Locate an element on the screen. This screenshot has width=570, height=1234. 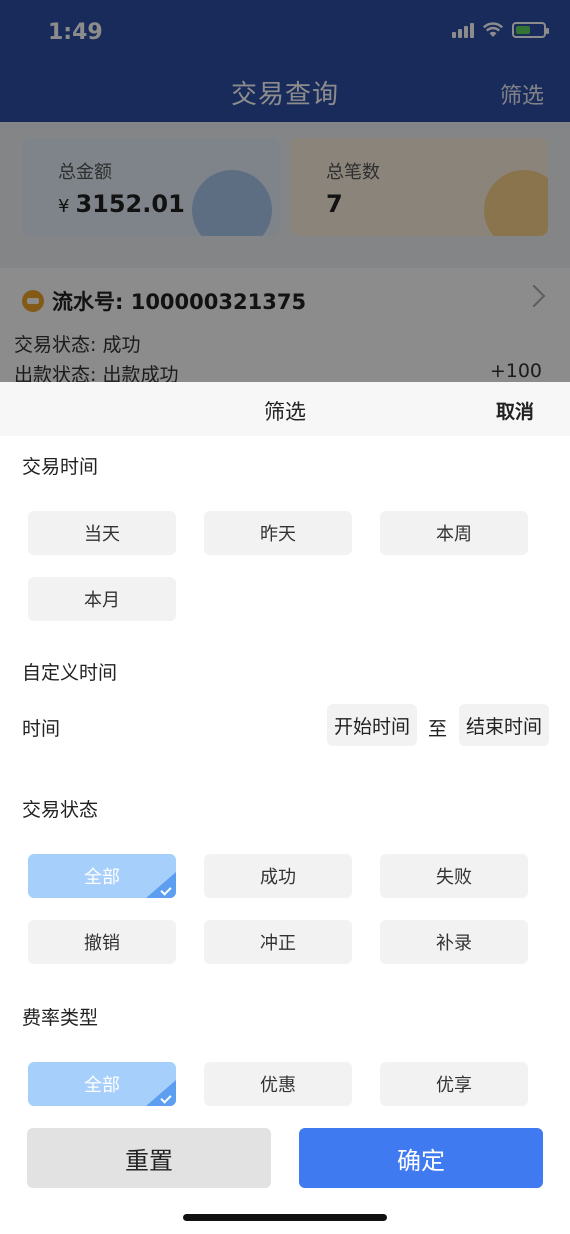
sheet-header: 筛选 取消 is located at coordinates (285, 409).